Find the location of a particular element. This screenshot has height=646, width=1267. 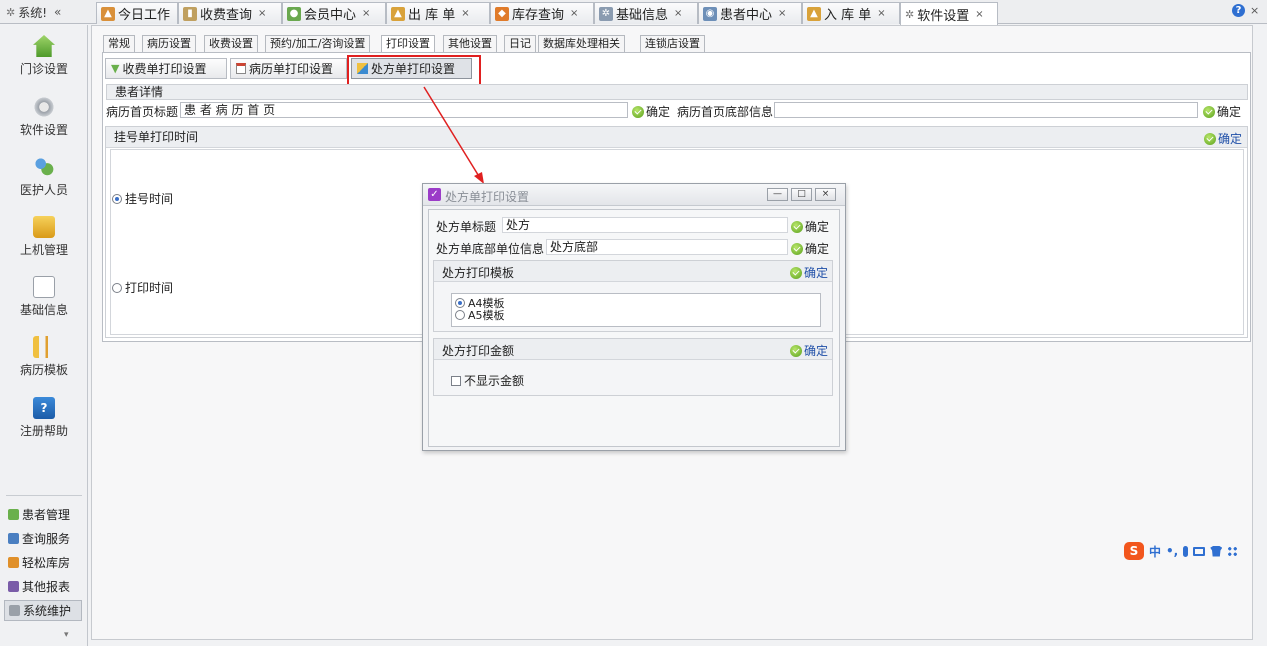

tab-fee-settings: 收费设置 is located at coordinates (231, 43).